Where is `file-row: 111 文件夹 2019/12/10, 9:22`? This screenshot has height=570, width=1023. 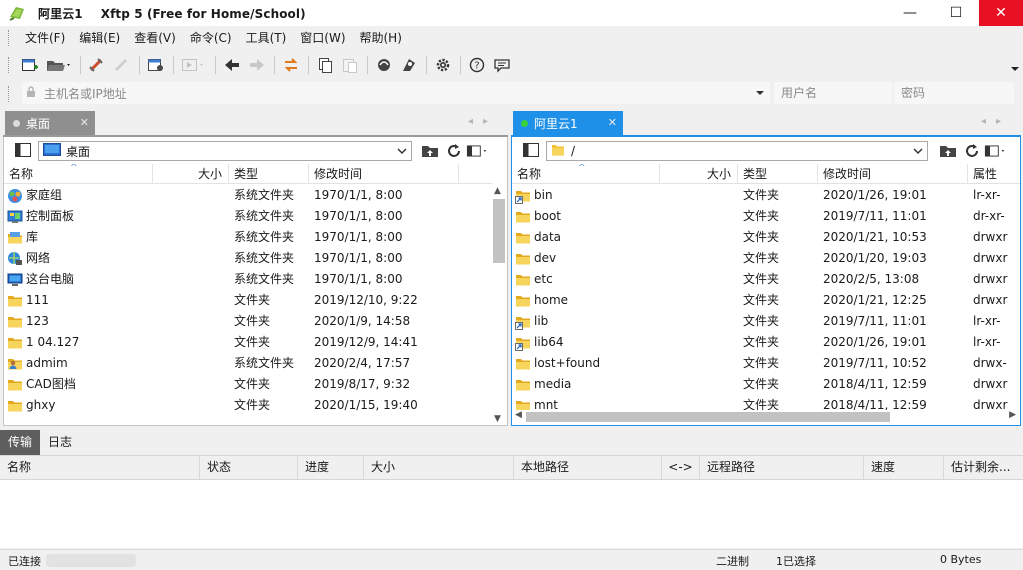 file-row: 111 文件夹 2019/12/10, 9:22 is located at coordinates (248, 300).